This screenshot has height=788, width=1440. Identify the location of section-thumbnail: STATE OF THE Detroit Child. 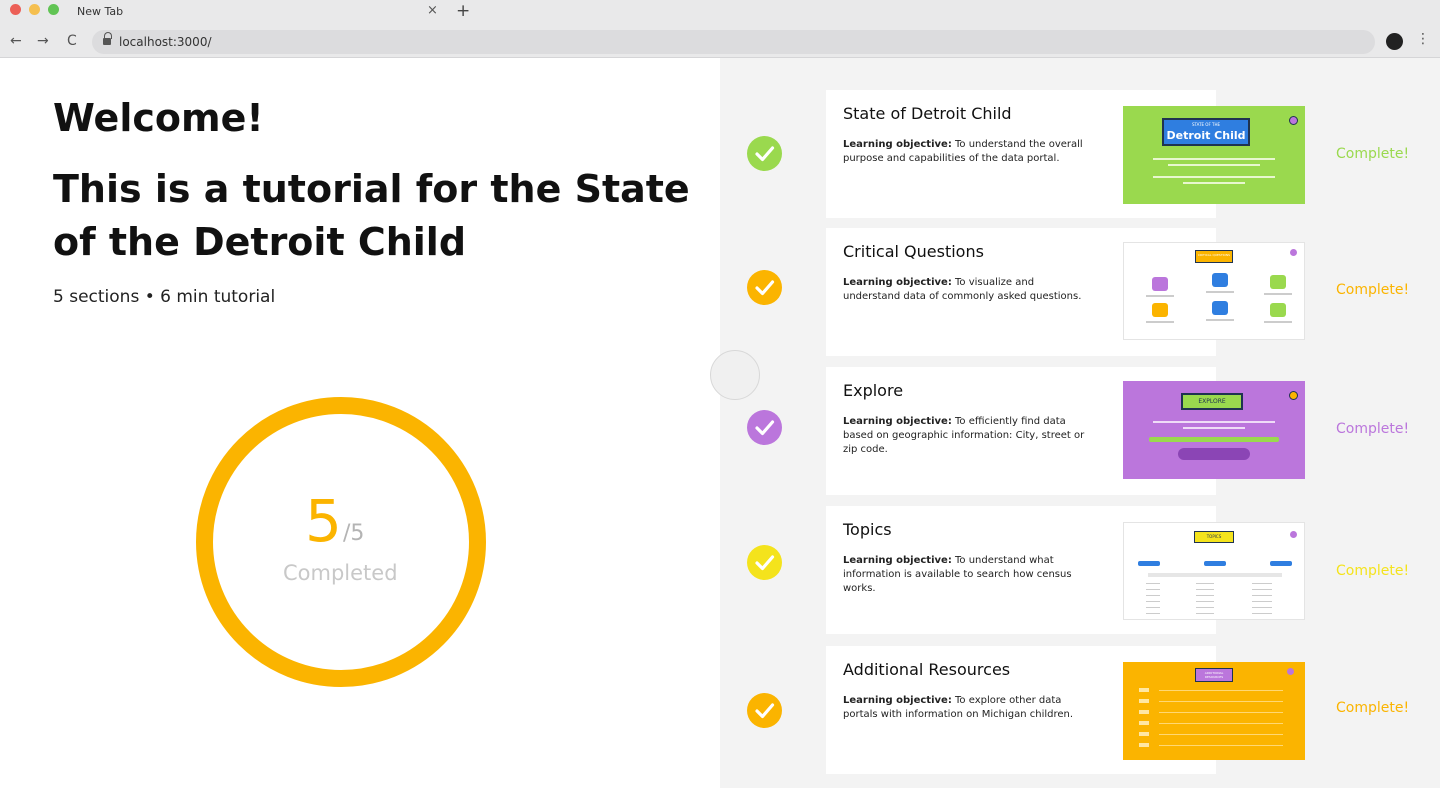
(1214, 155).